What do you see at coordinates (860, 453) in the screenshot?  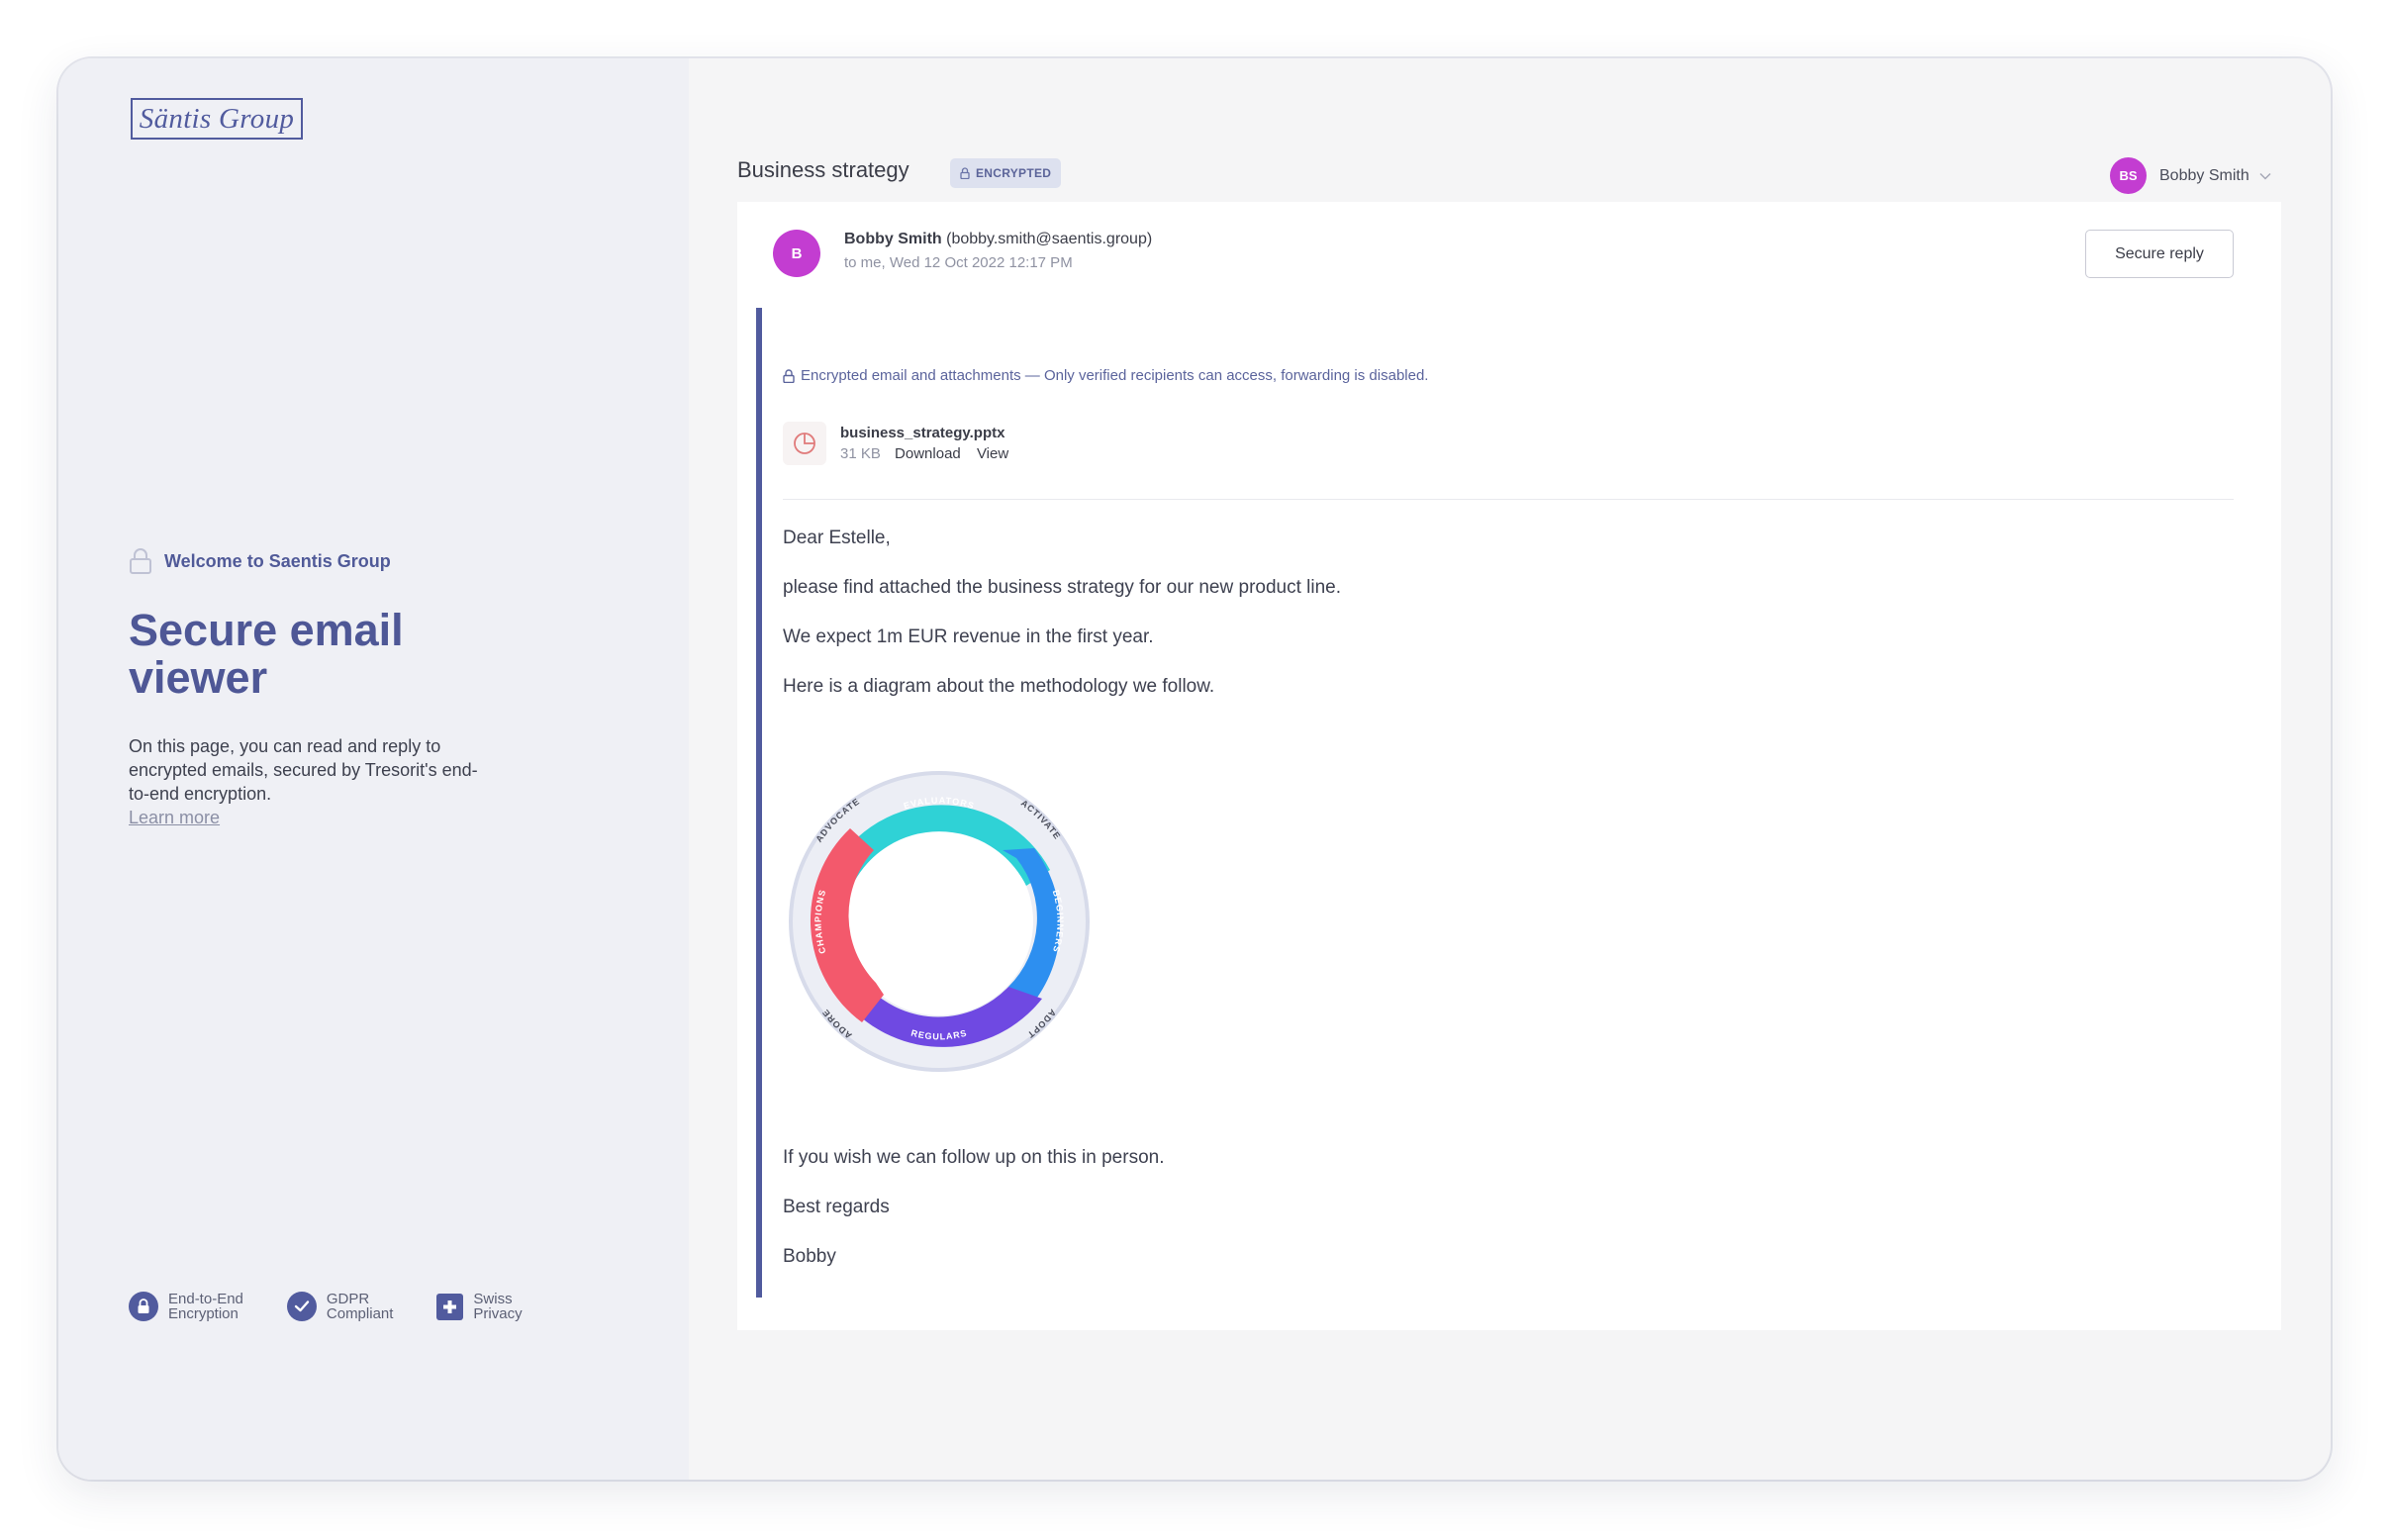 I see `file-size: 31 KB` at bounding box center [860, 453].